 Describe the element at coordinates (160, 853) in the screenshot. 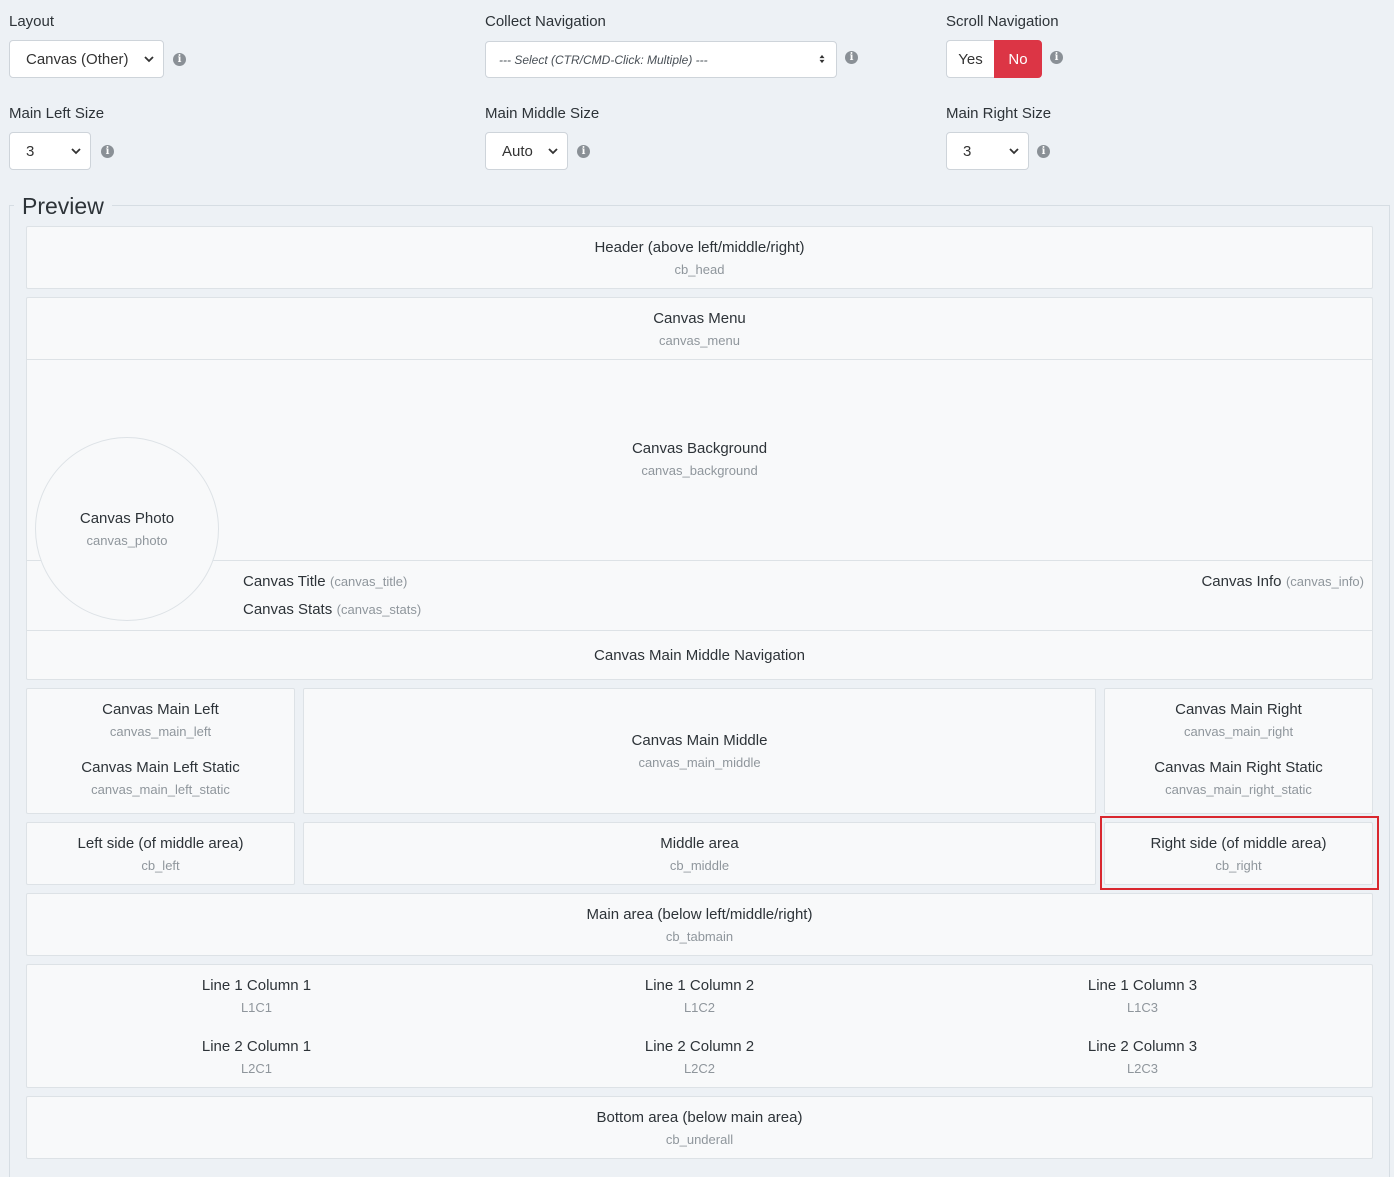

I see `left-side-area: Left side (of middle area) cb_left` at that location.